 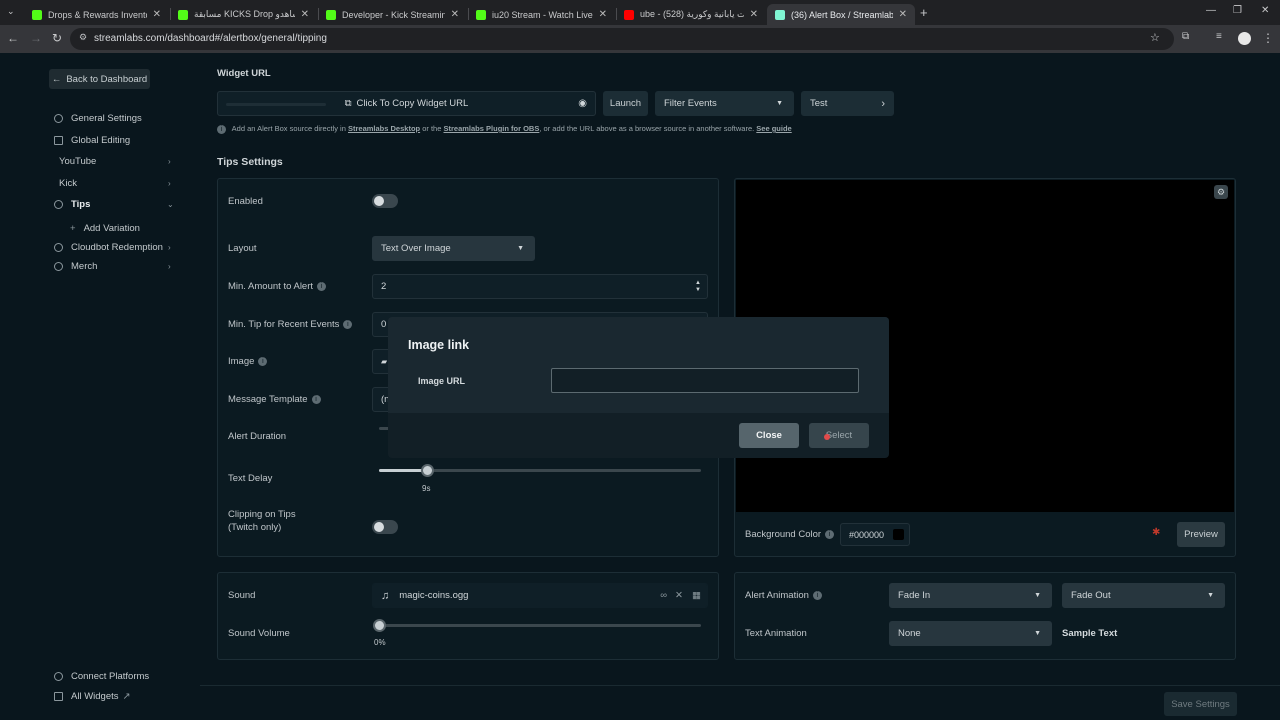 What do you see at coordinates (348, 103) in the screenshot?
I see `copy-icon: ⧉` at bounding box center [348, 103].